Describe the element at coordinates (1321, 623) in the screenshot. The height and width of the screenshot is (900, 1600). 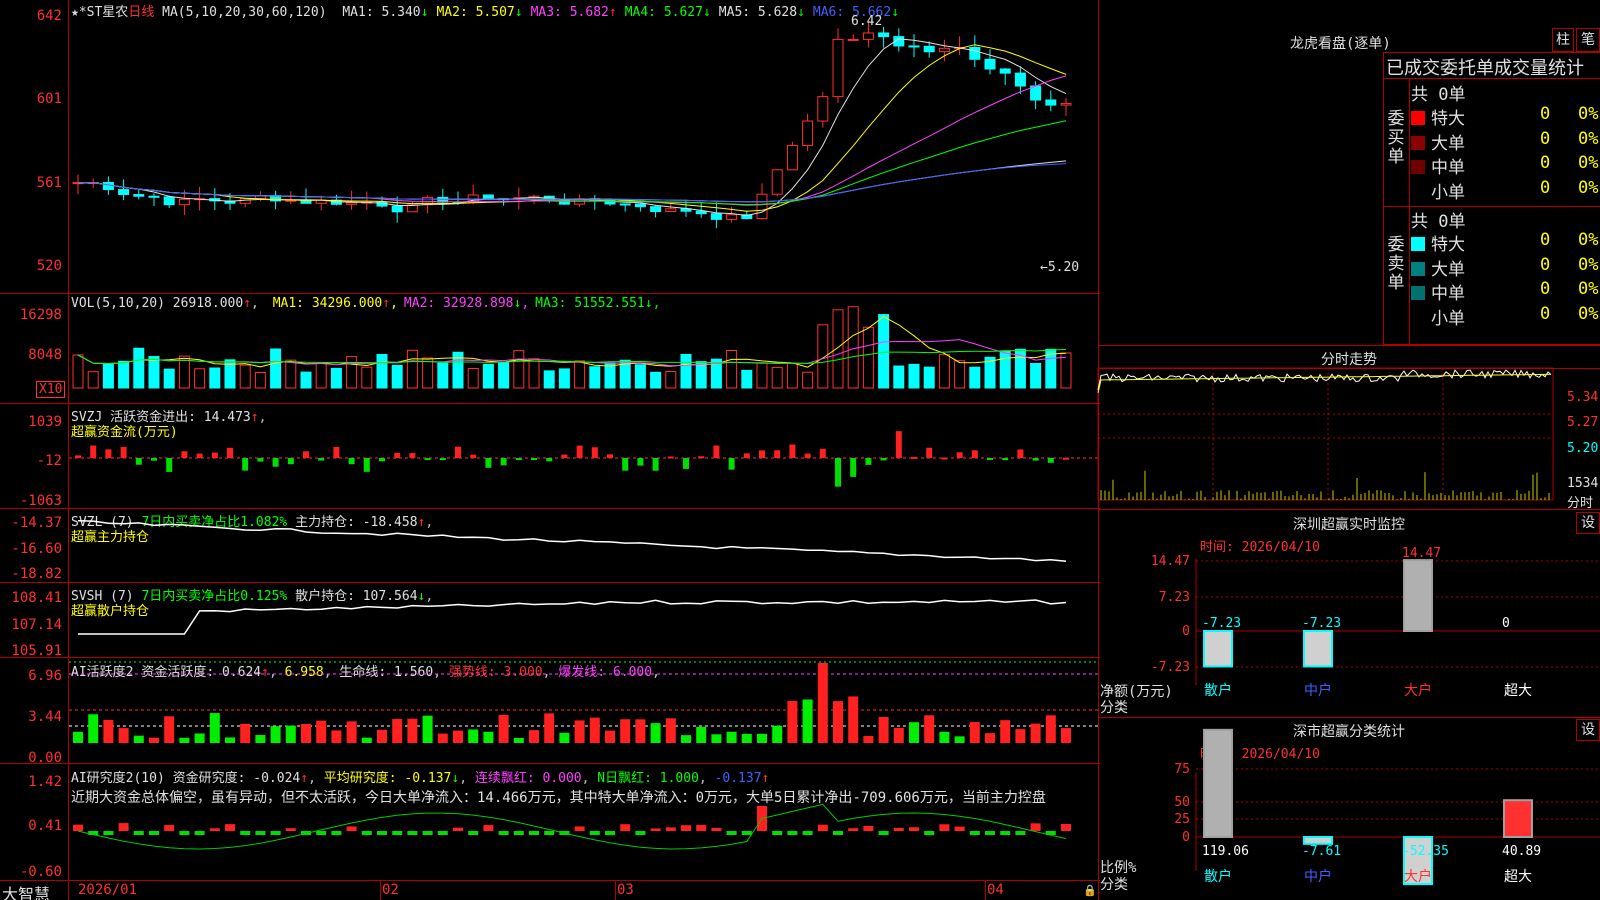
I see `bar-value: -7.23` at that location.